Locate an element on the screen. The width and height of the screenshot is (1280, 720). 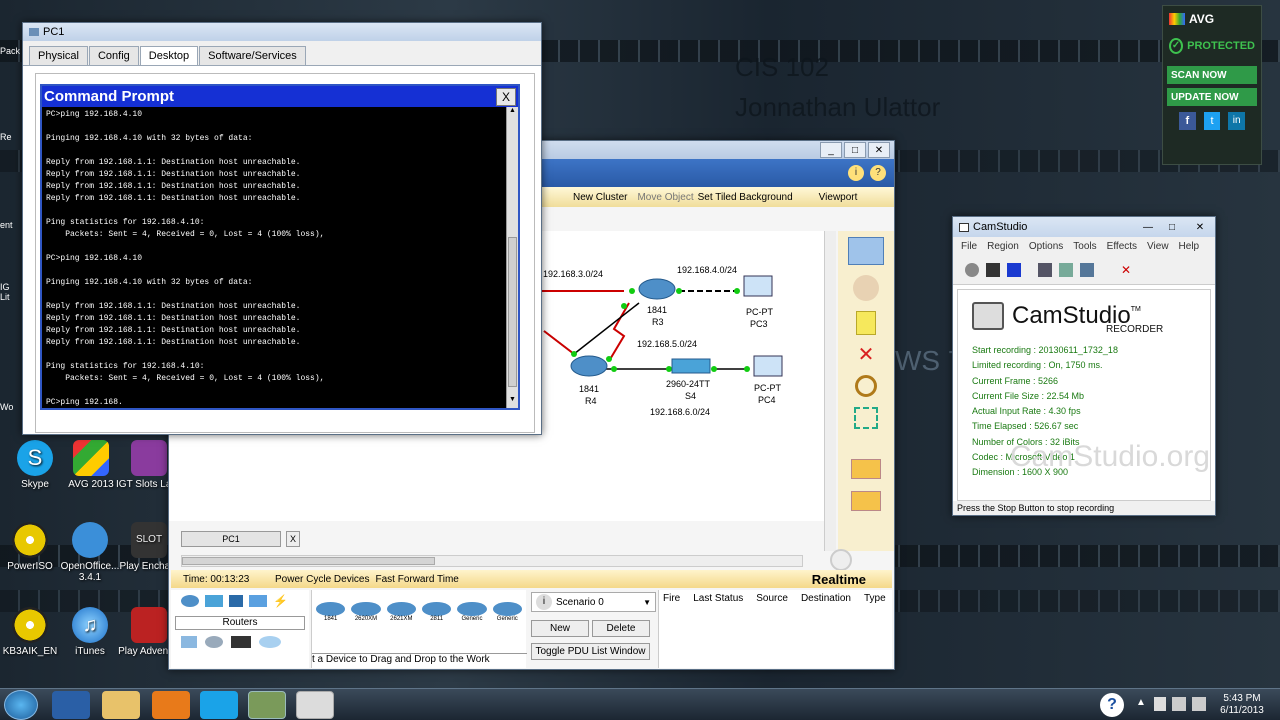
twitter-icon: t is located at coordinates (1212, 121).